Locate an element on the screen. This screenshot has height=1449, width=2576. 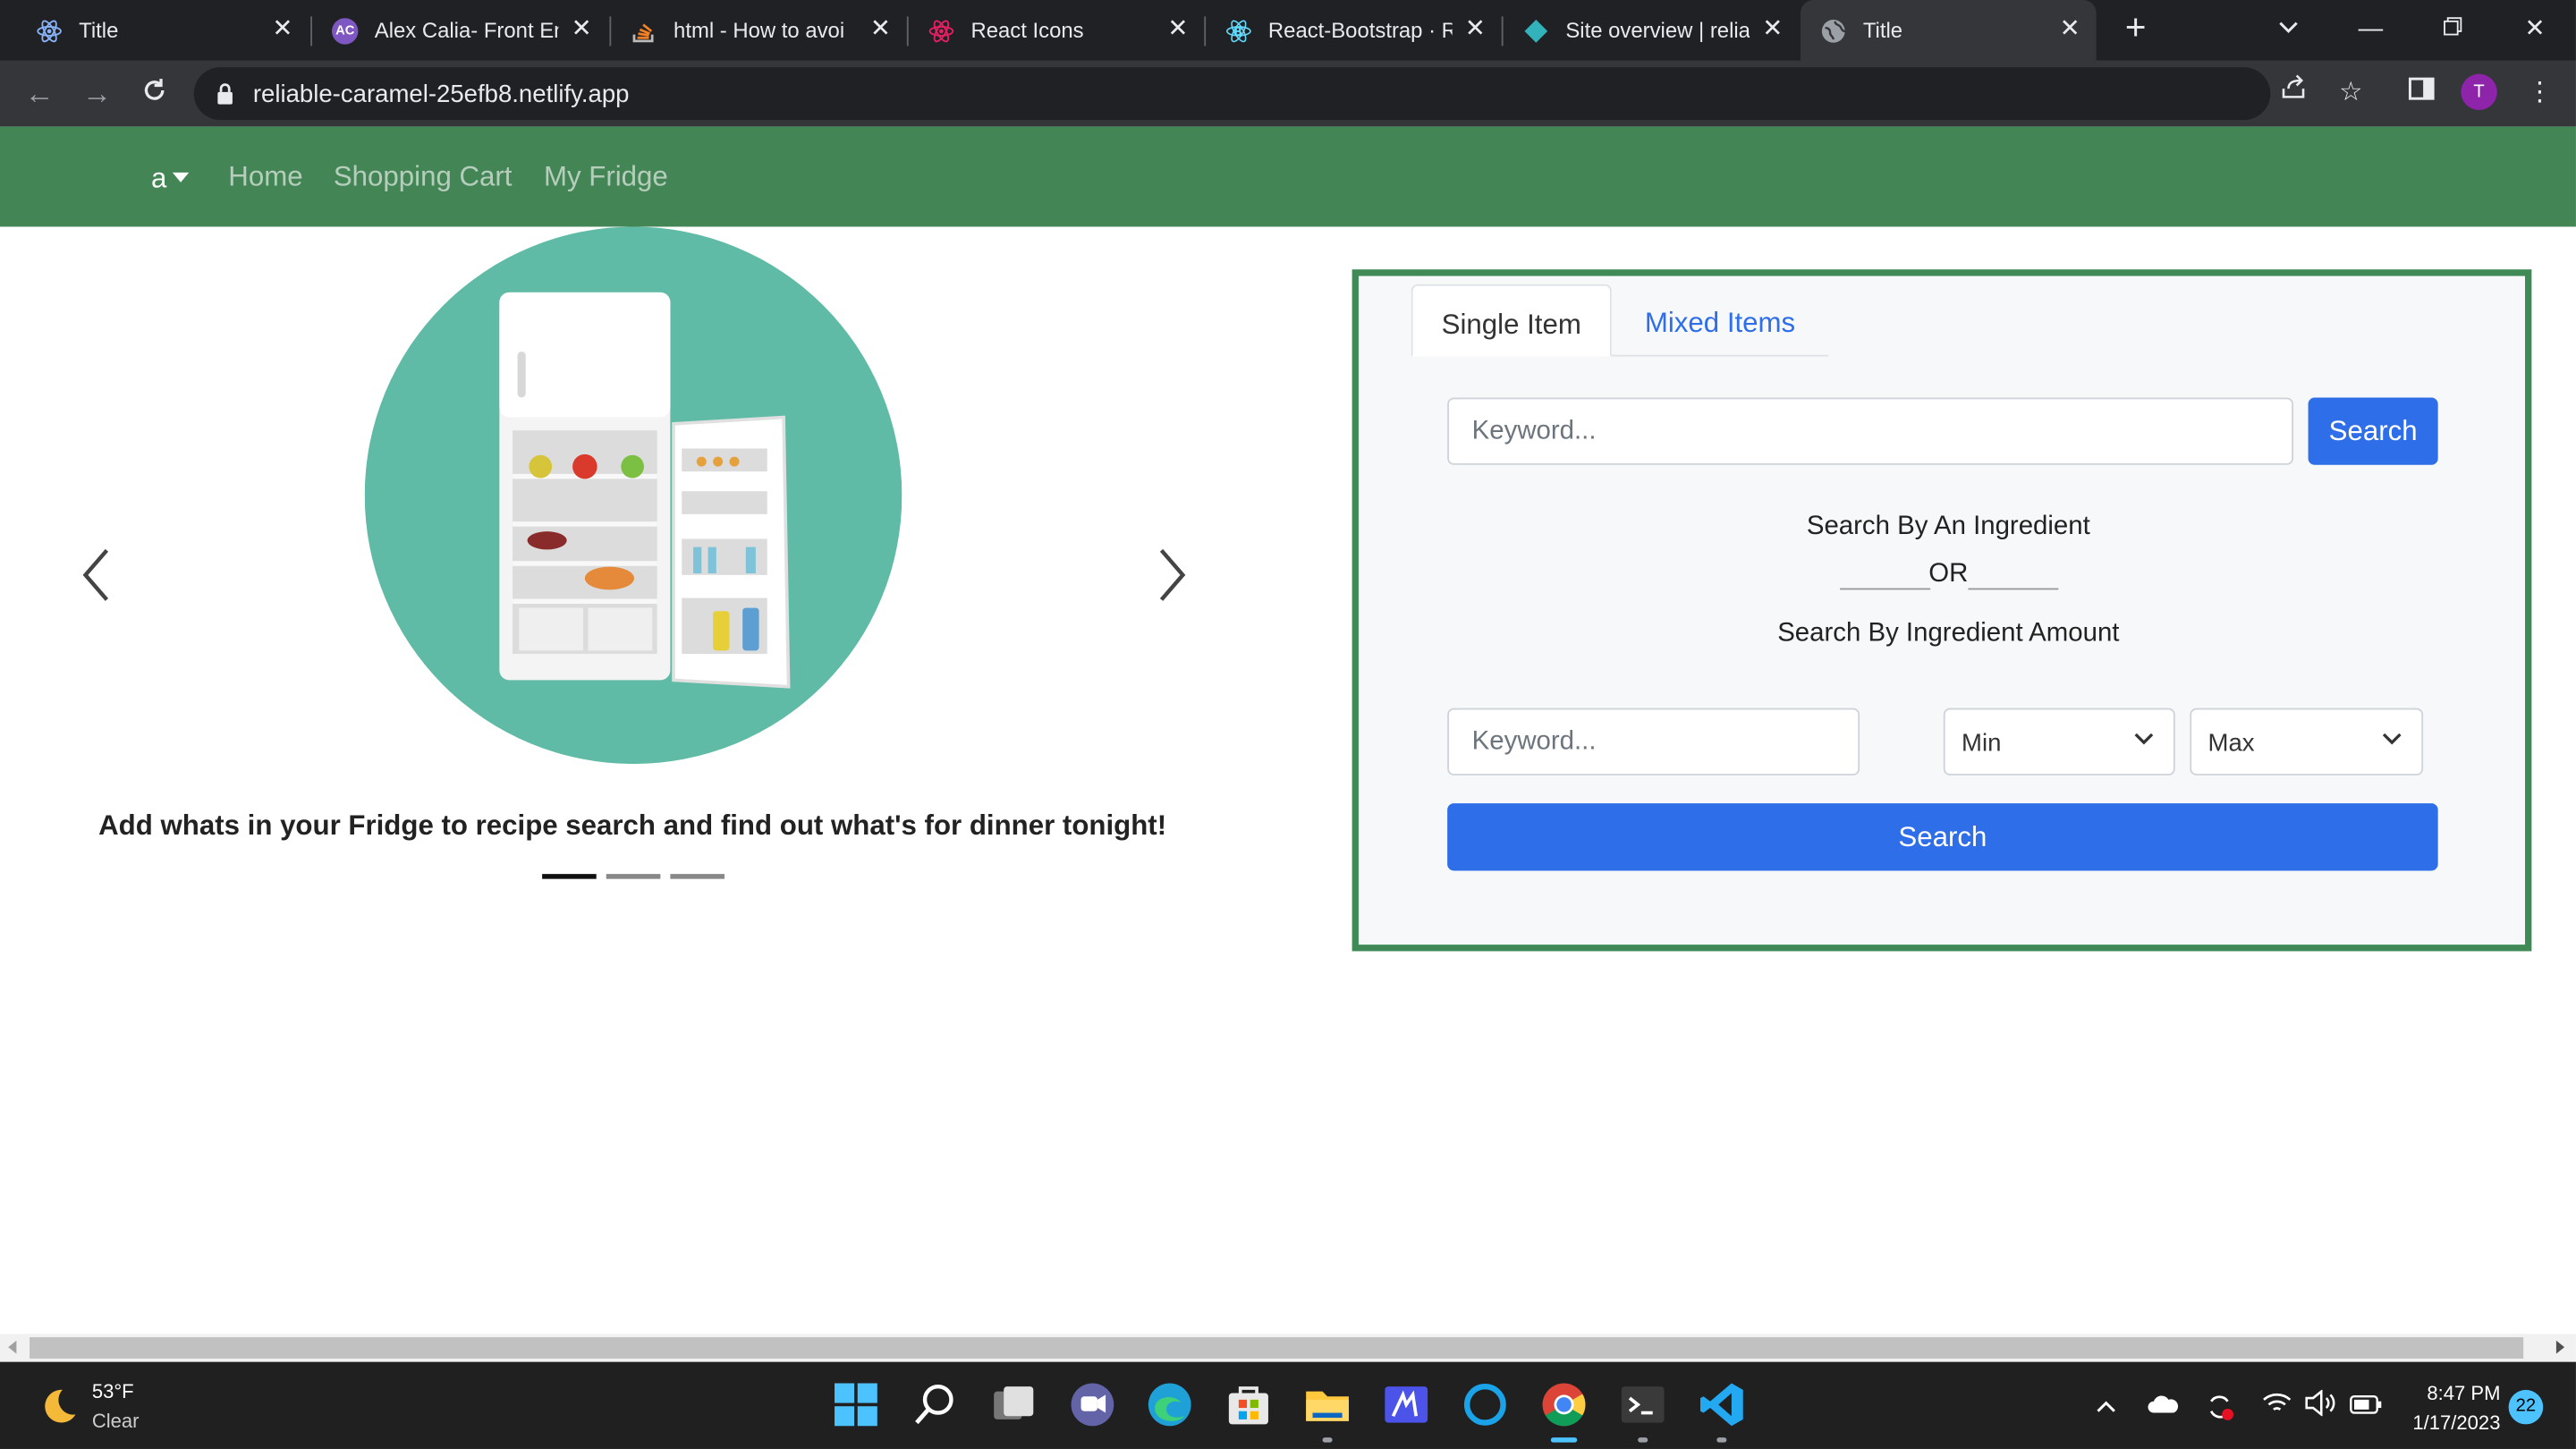
nav-link-home: Home is located at coordinates (265, 177).